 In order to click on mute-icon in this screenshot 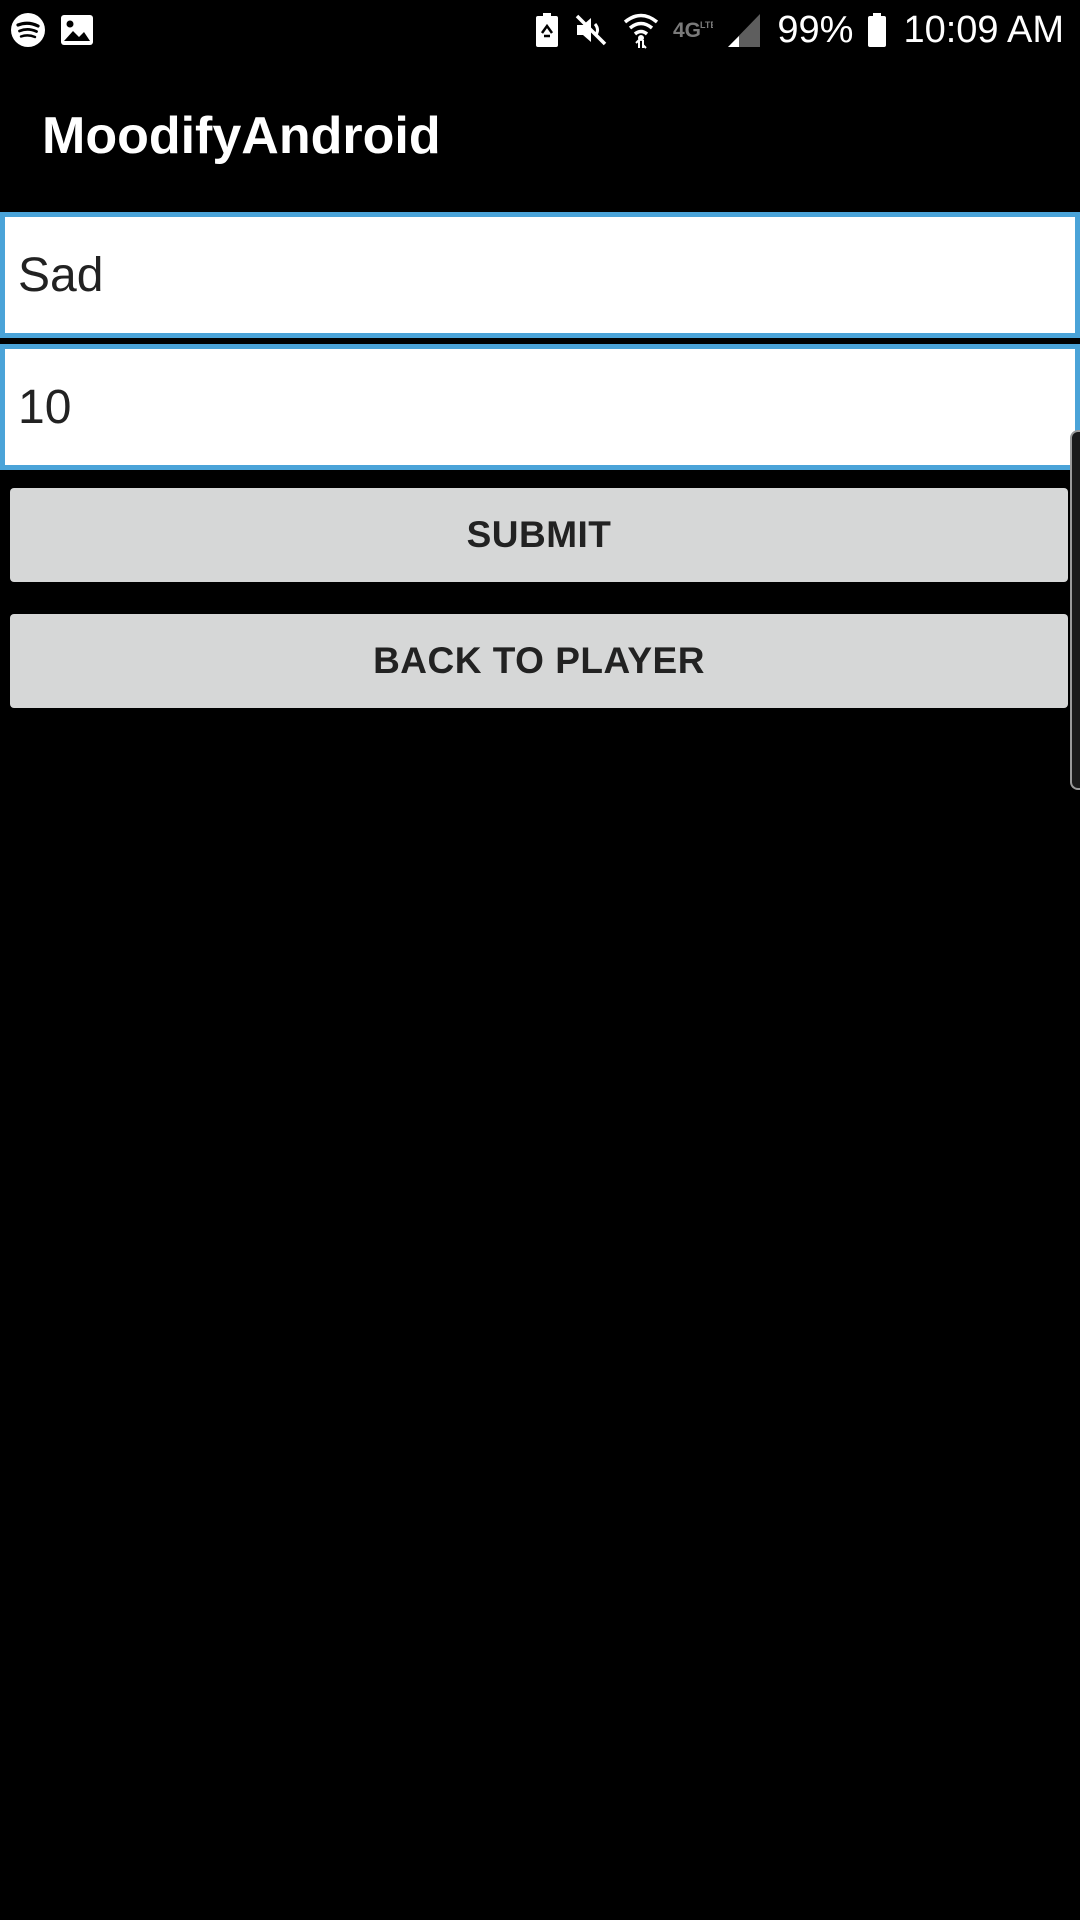, I will do `click(591, 30)`.